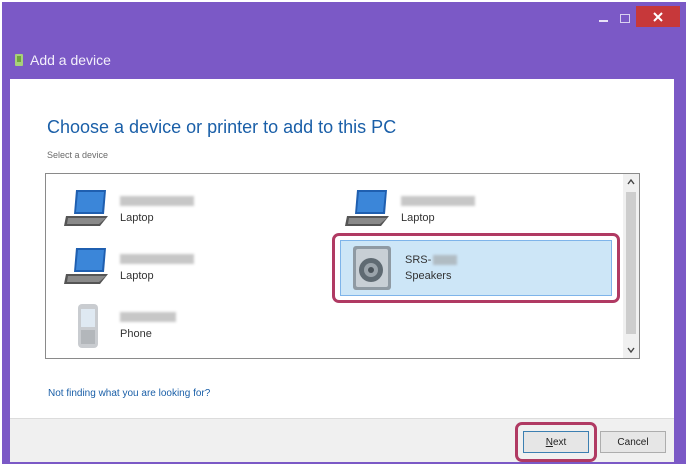 The width and height of the screenshot is (690, 468). I want to click on title-bar, so click(344, 16).